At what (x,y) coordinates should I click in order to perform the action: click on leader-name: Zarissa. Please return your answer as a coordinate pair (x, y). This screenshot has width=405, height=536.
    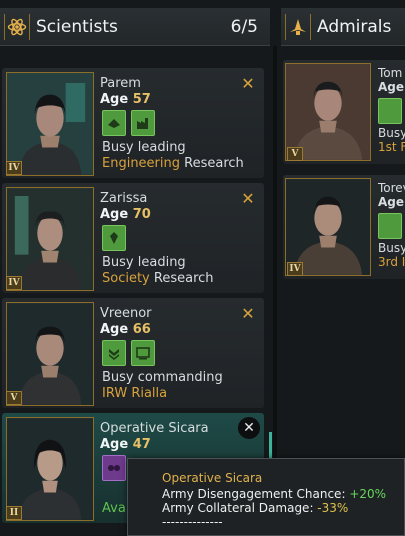
    Looking at the image, I should click on (124, 198).